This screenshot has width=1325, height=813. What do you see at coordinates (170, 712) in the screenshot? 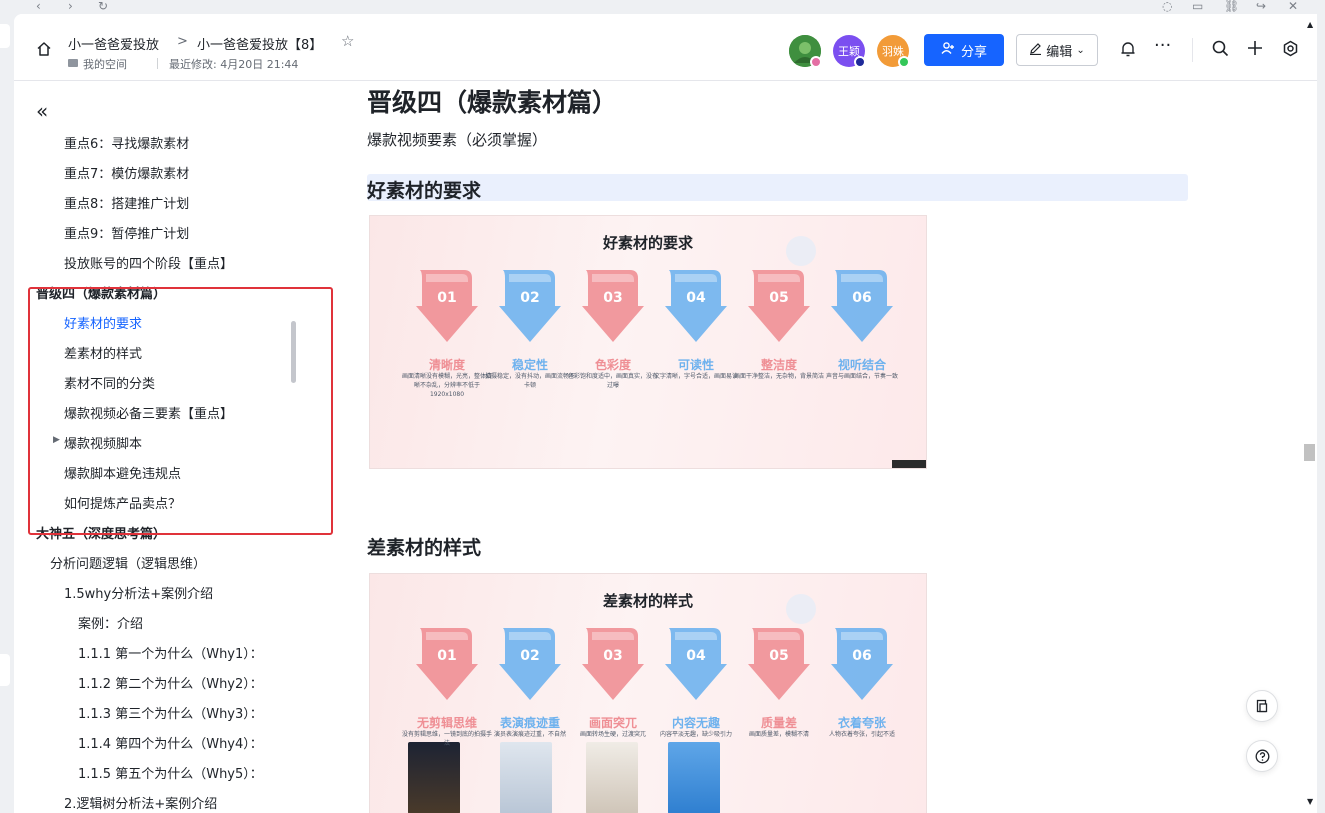
I see `toc-item: 1.1.3 第三个为什么（Why3）：` at bounding box center [170, 712].